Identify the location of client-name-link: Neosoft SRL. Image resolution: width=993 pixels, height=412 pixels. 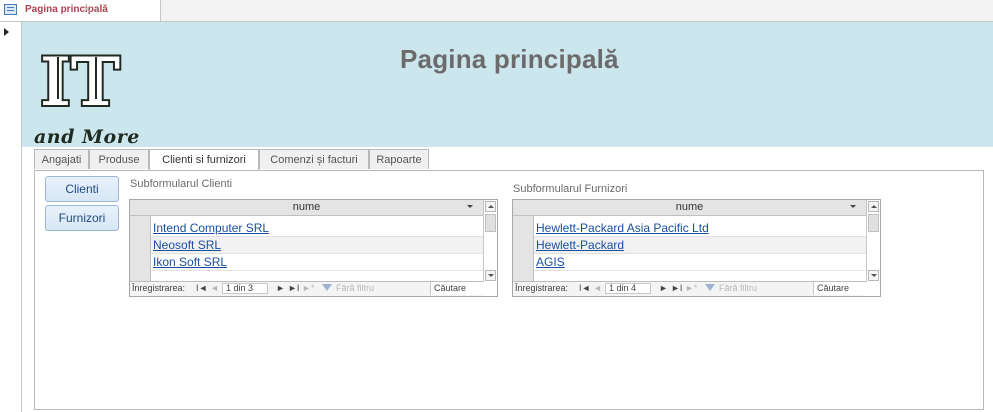
(187, 245).